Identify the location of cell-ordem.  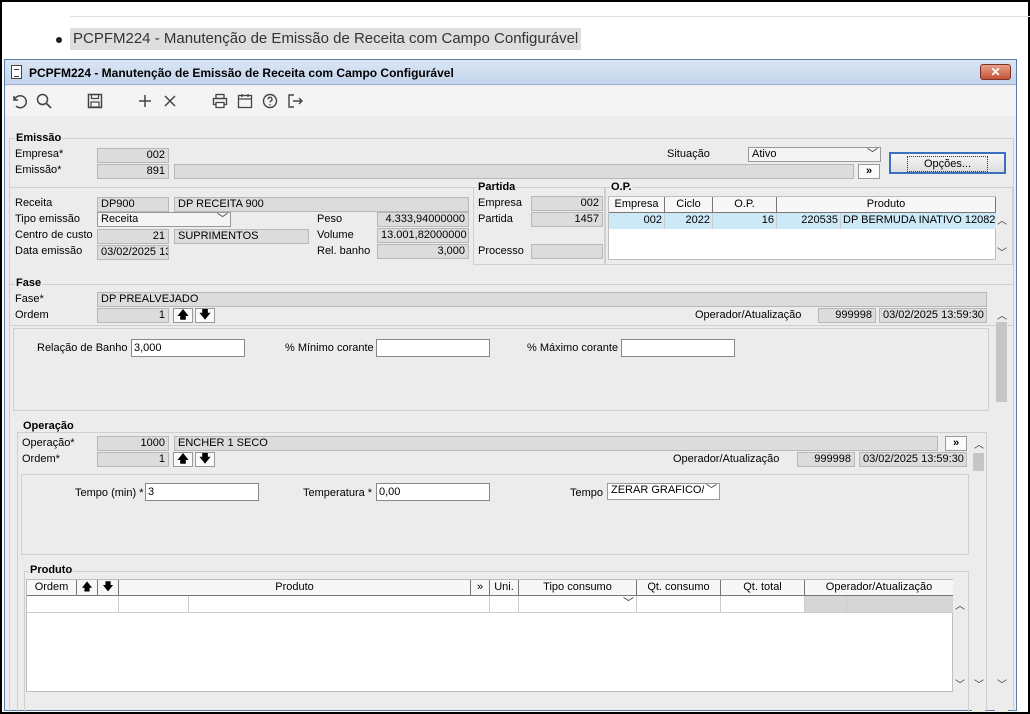
(73, 604).